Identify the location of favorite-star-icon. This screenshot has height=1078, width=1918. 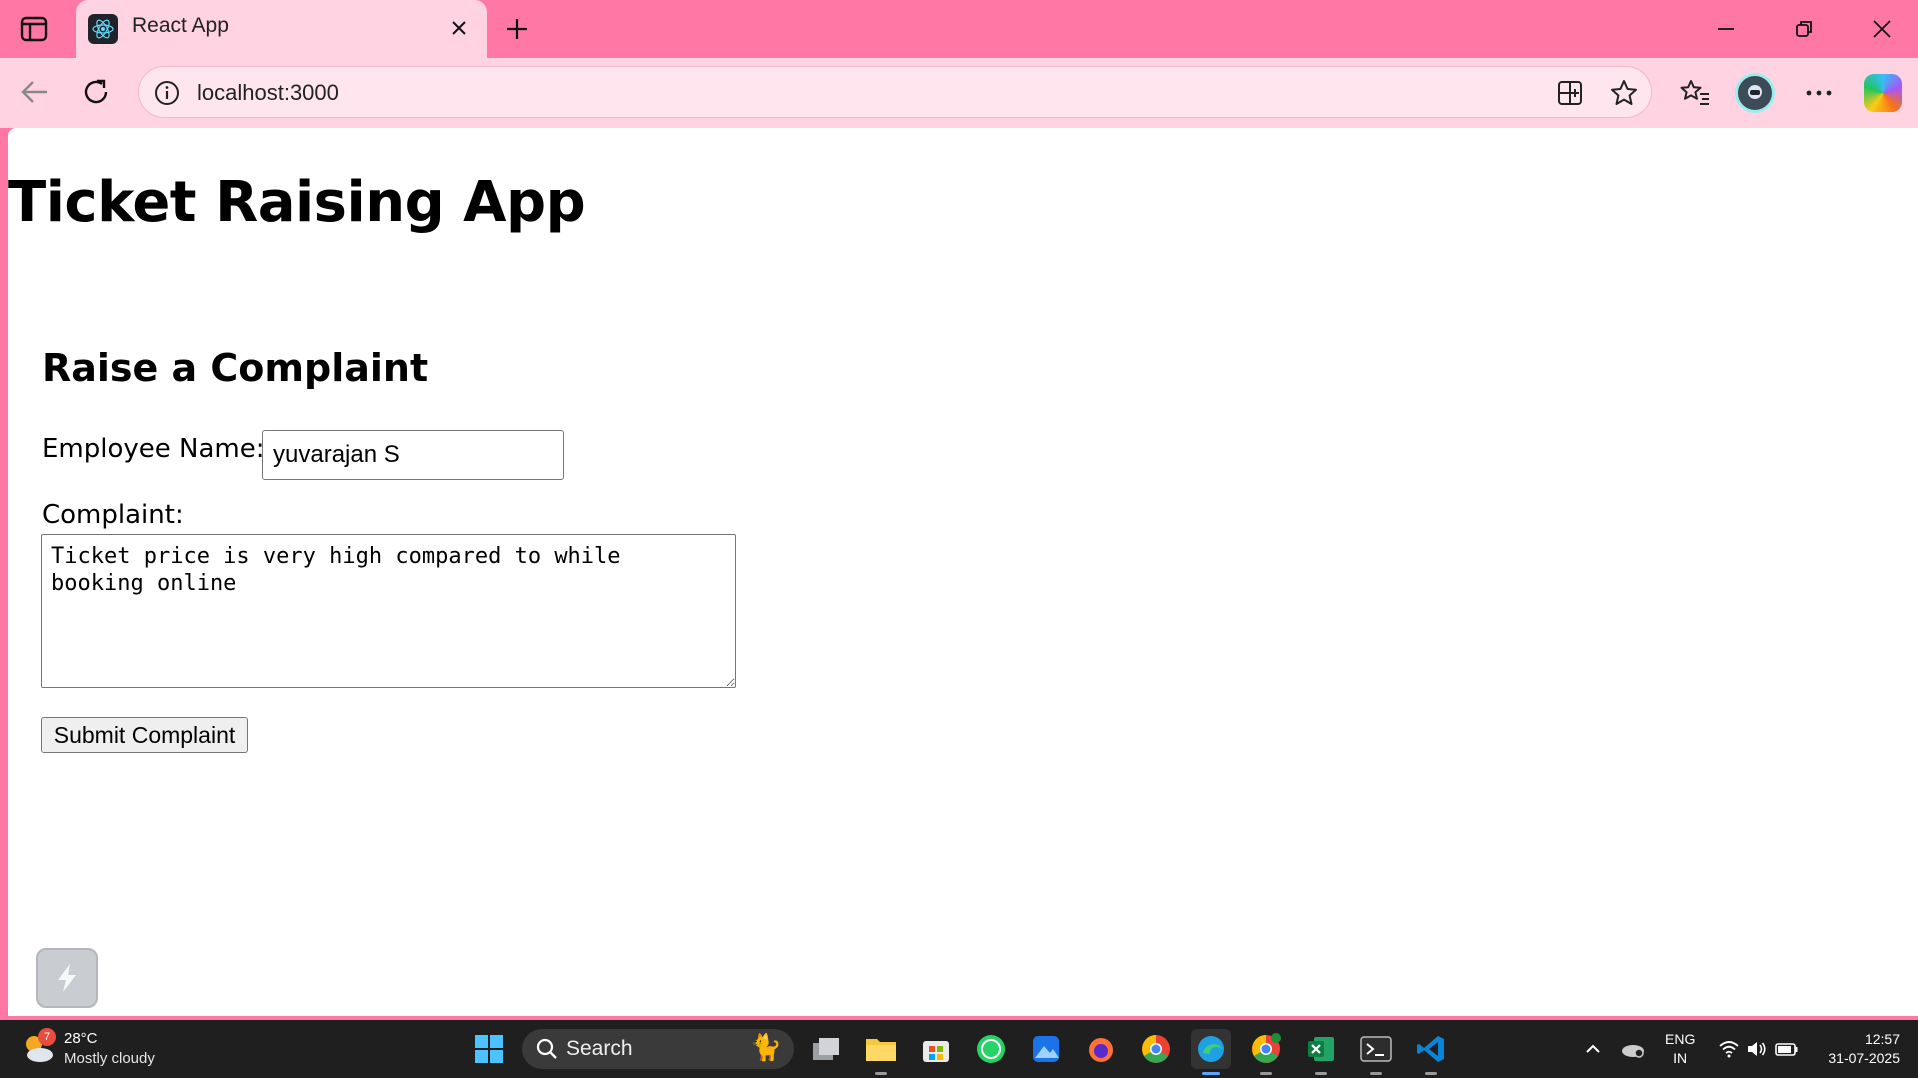
(1624, 93).